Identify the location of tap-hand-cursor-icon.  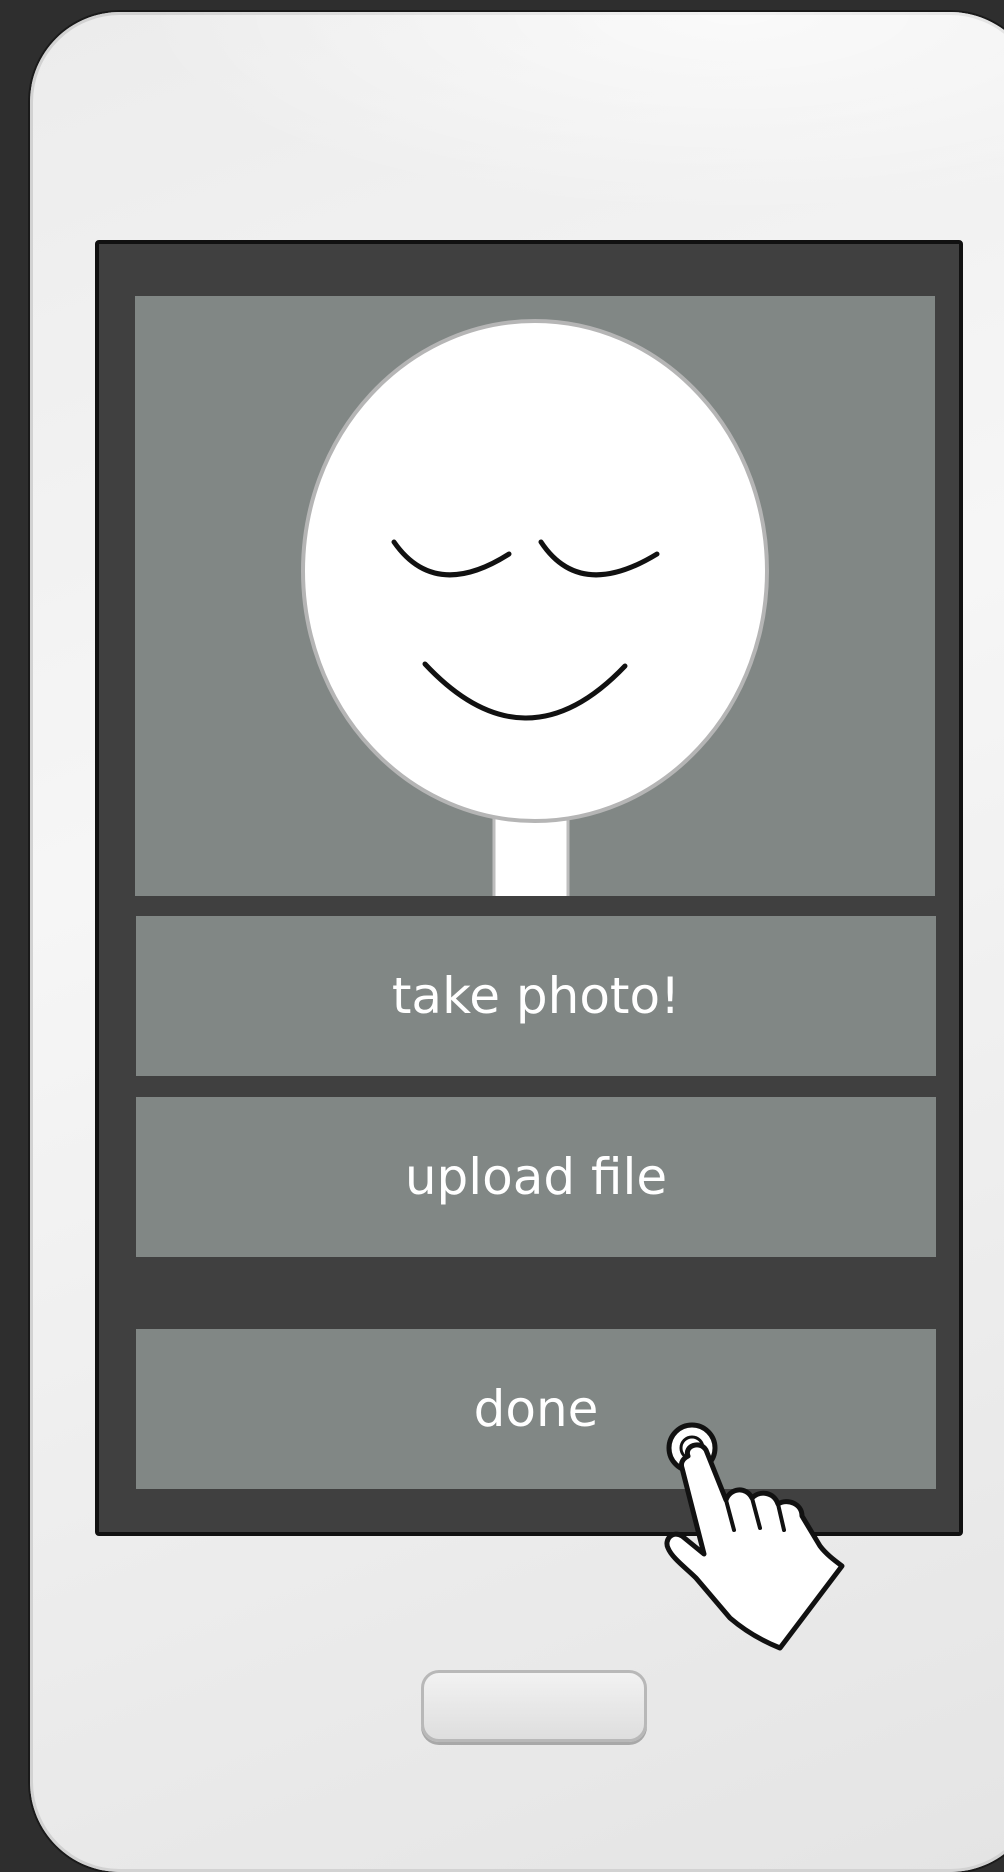
(754, 1536).